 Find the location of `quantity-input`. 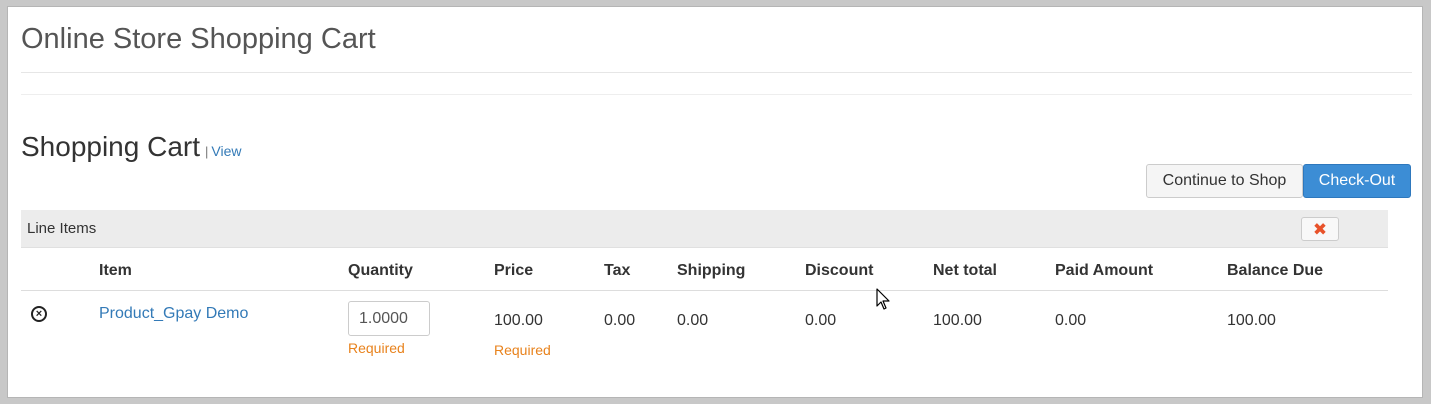

quantity-input is located at coordinates (389, 318).